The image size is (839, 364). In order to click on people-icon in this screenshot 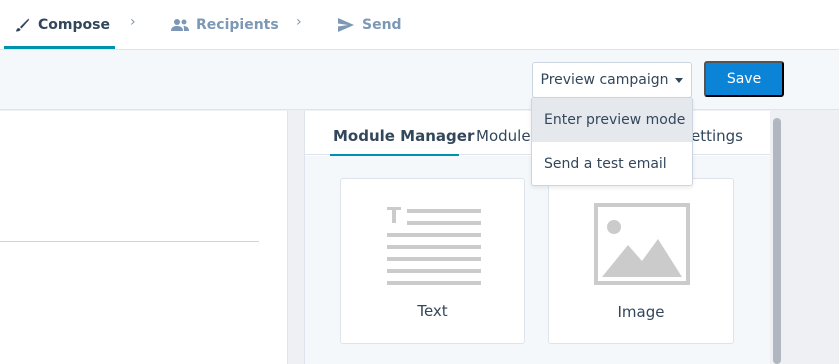, I will do `click(180, 25)`.